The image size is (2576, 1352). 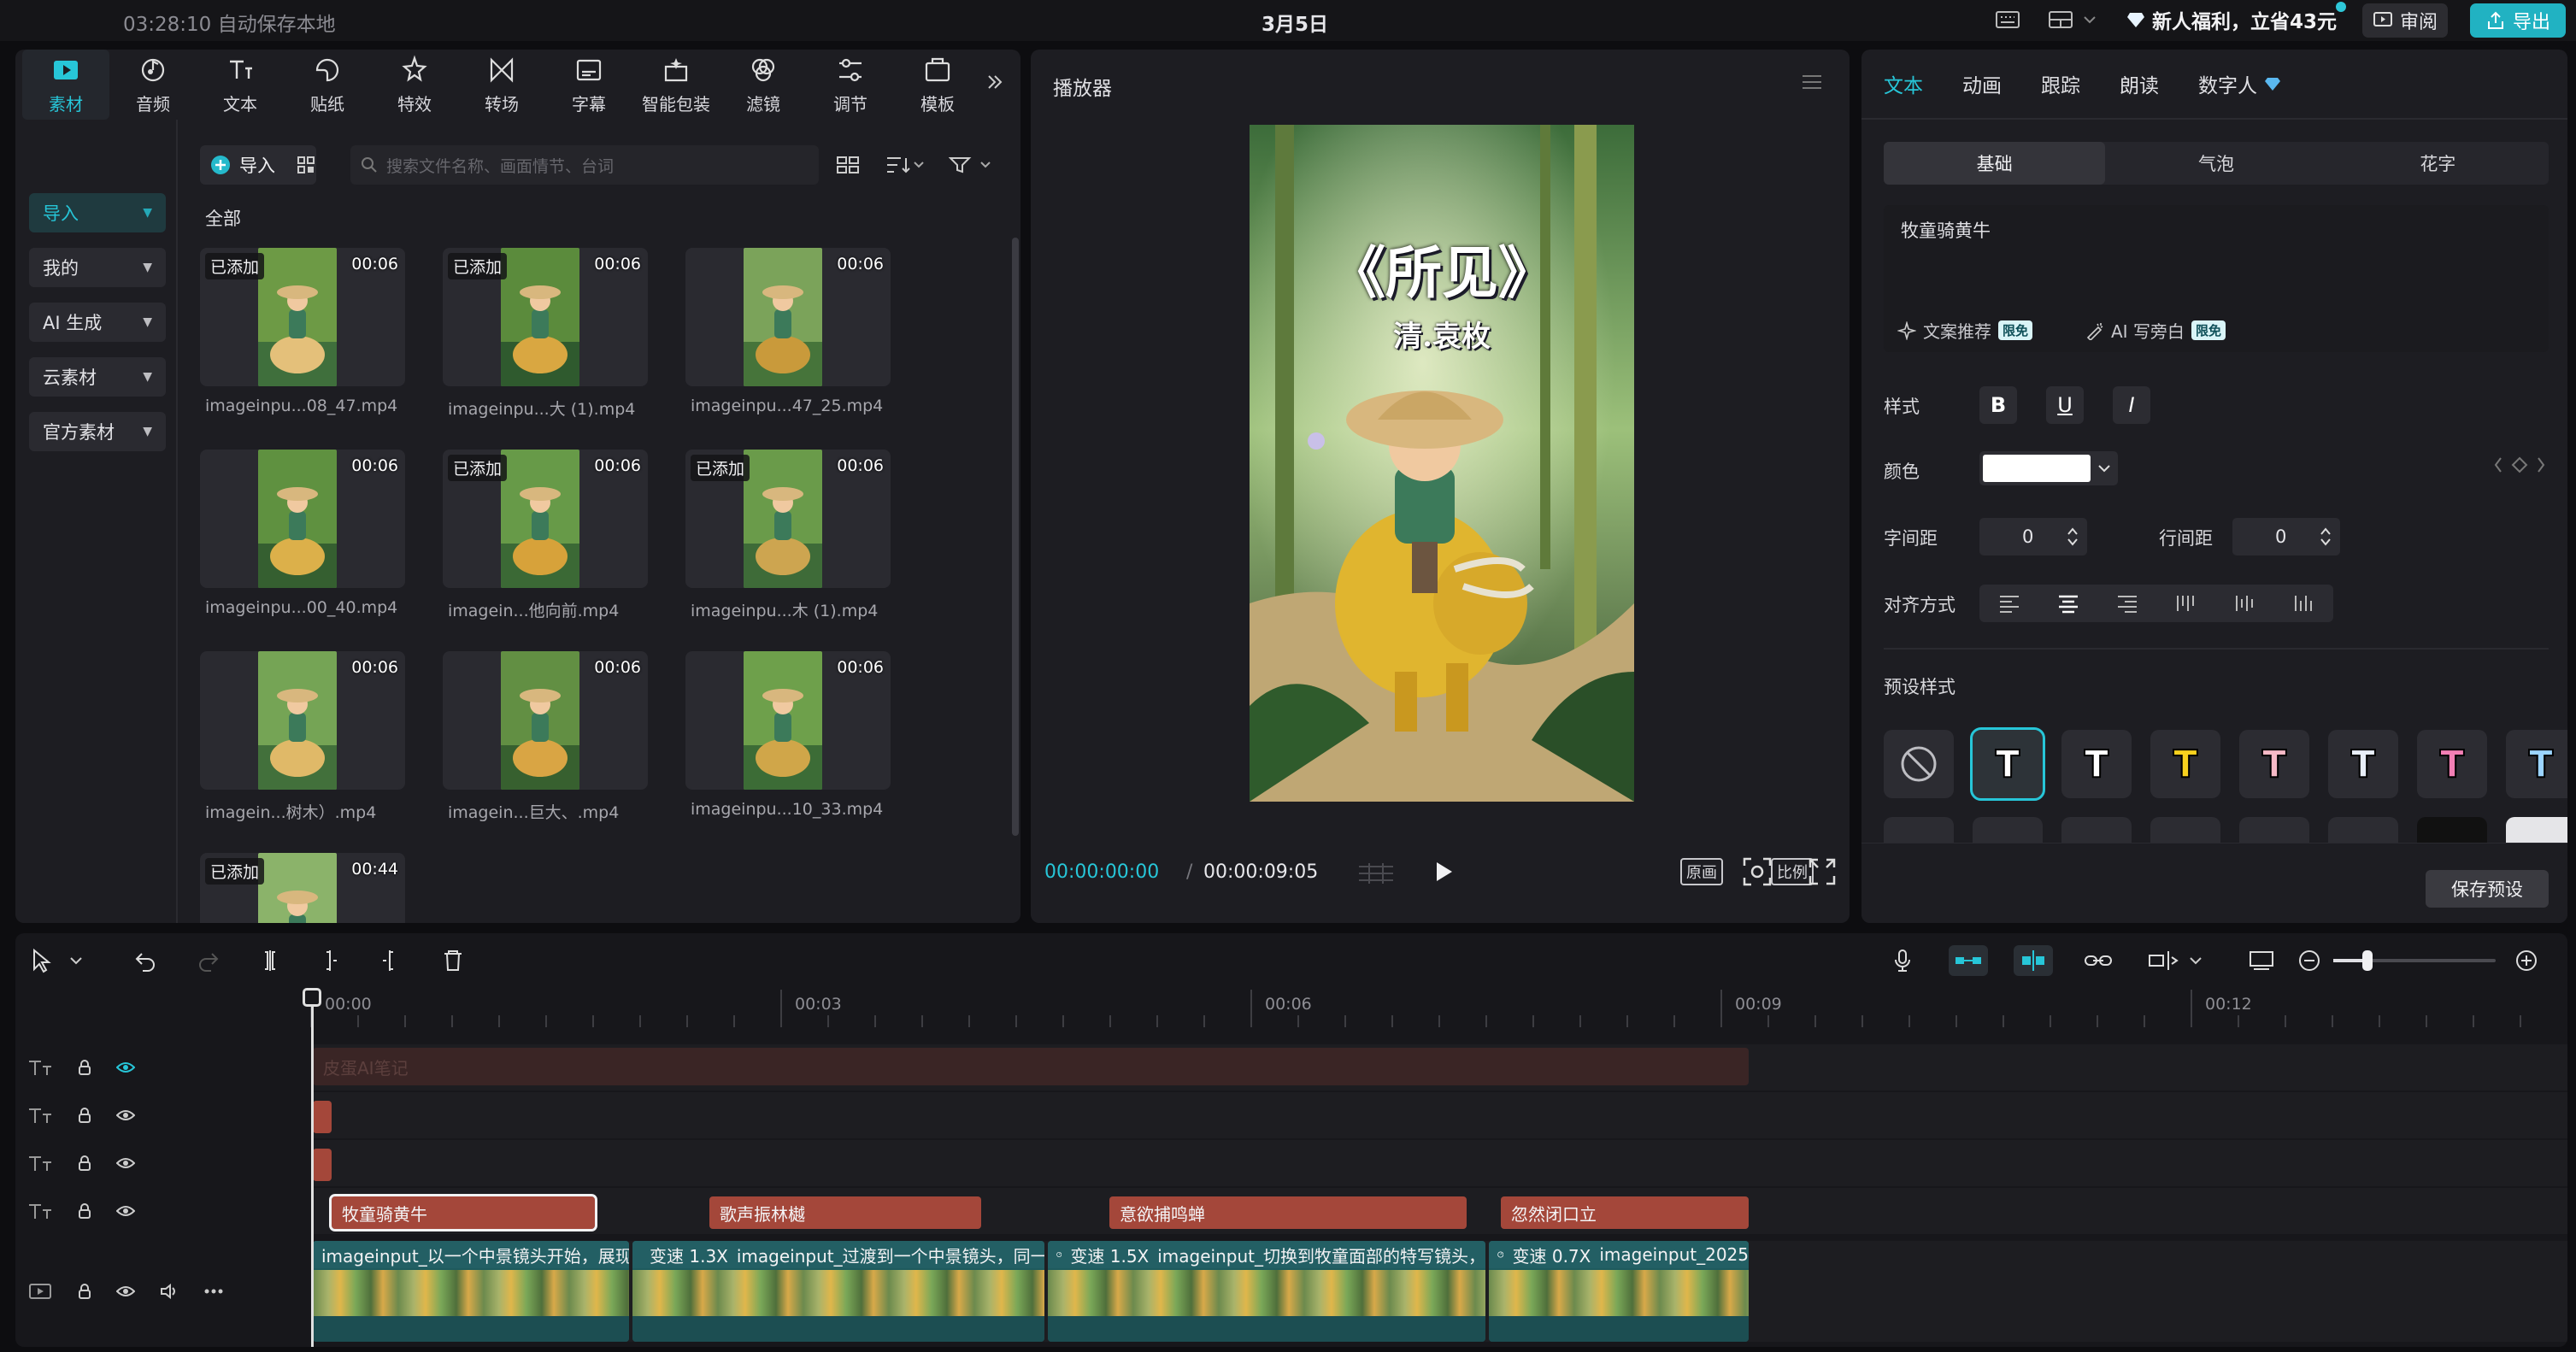 What do you see at coordinates (2245, 603) in the screenshot?
I see `align-middle-vertical-icon` at bounding box center [2245, 603].